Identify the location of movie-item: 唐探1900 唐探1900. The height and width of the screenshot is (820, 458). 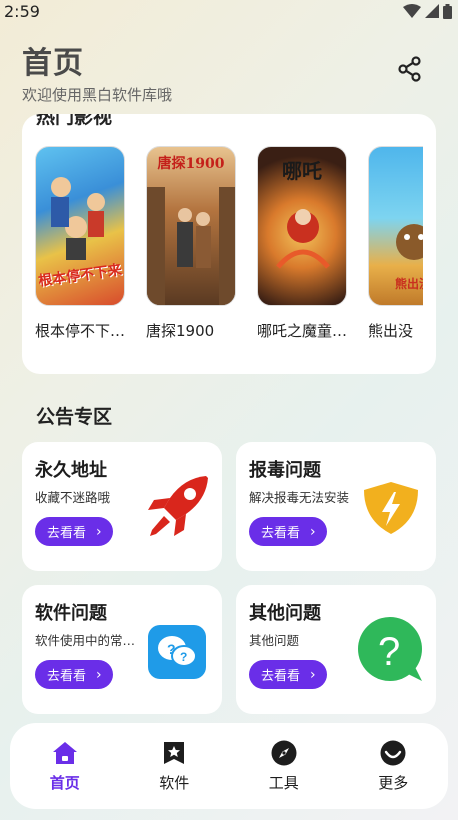
(191, 243).